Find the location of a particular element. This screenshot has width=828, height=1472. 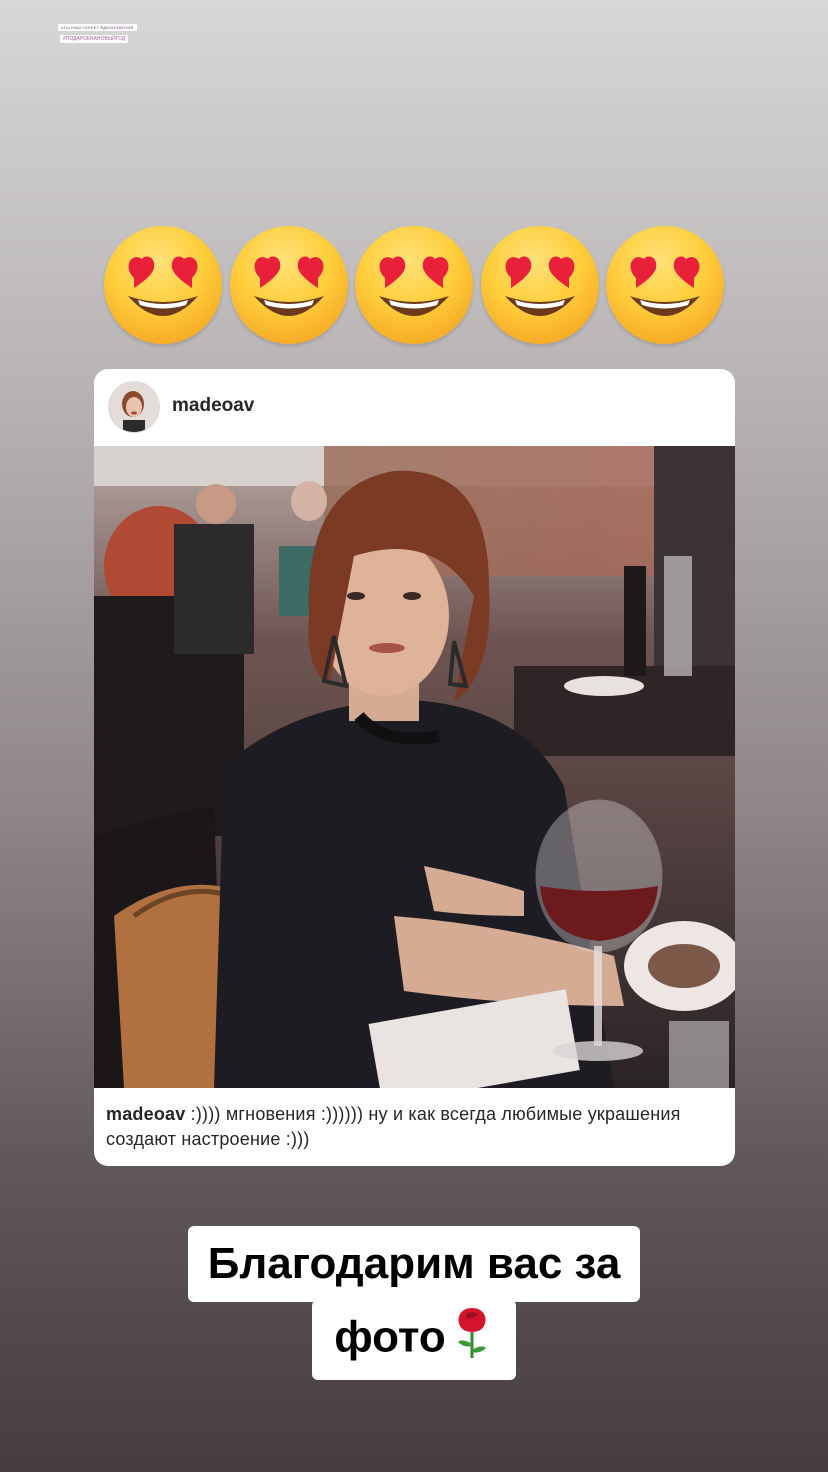

banner-text-2: фото is located at coordinates (390, 1337).